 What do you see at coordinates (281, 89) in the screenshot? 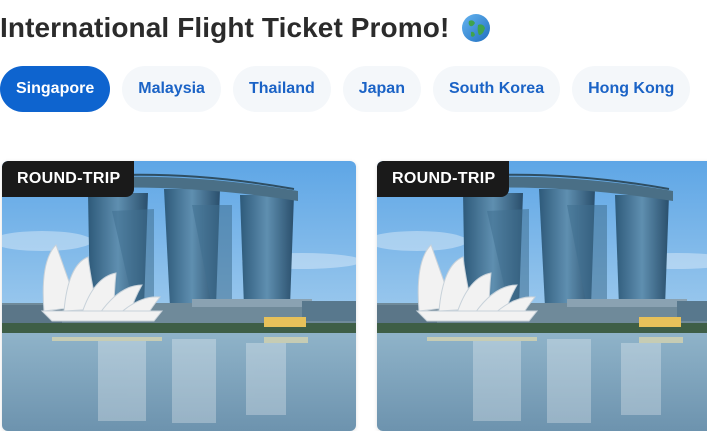
I see `tab-thailand: Thailand` at bounding box center [281, 89].